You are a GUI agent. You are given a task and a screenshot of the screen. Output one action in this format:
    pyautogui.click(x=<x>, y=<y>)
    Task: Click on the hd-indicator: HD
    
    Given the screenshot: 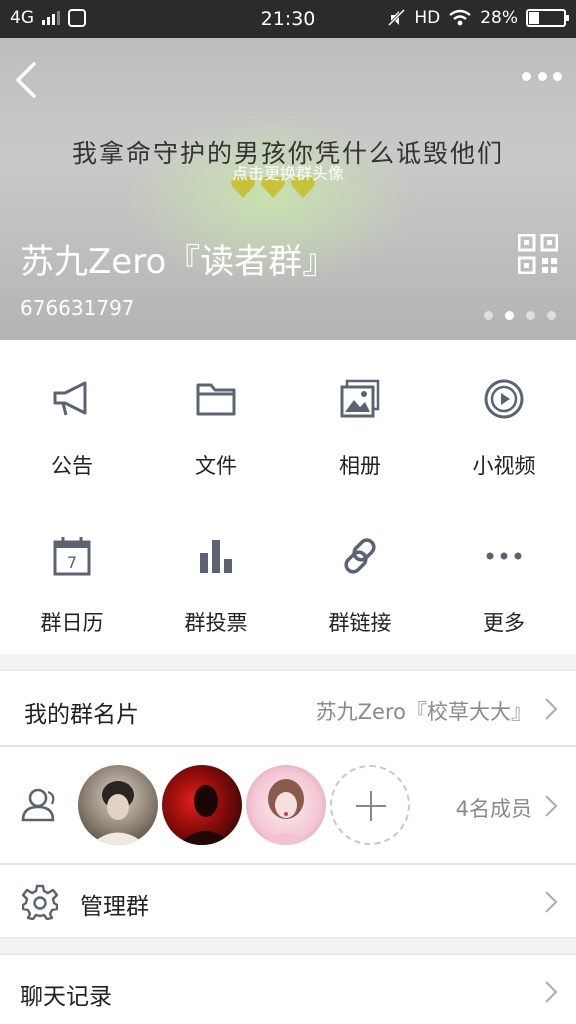 What is the action you would take?
    pyautogui.click(x=427, y=18)
    